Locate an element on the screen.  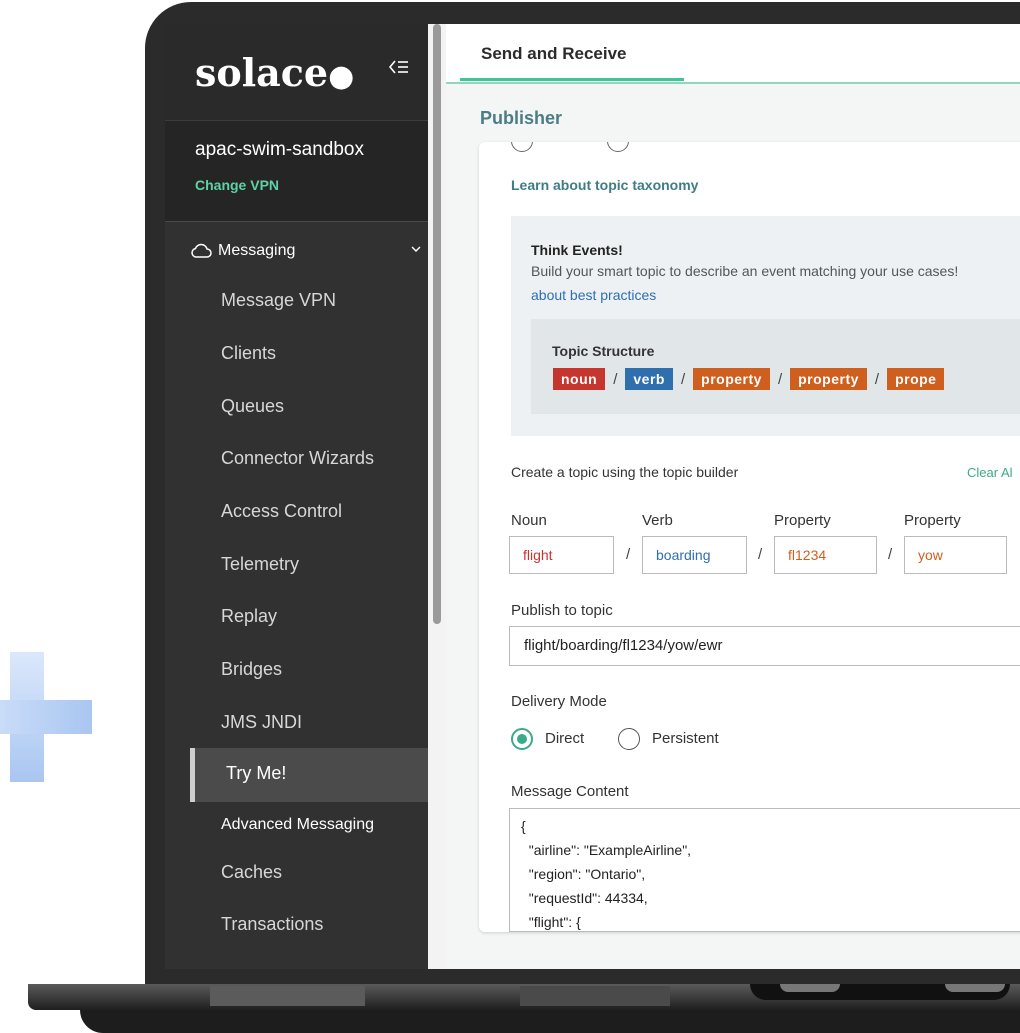
property-input: yow is located at coordinates (955, 555).